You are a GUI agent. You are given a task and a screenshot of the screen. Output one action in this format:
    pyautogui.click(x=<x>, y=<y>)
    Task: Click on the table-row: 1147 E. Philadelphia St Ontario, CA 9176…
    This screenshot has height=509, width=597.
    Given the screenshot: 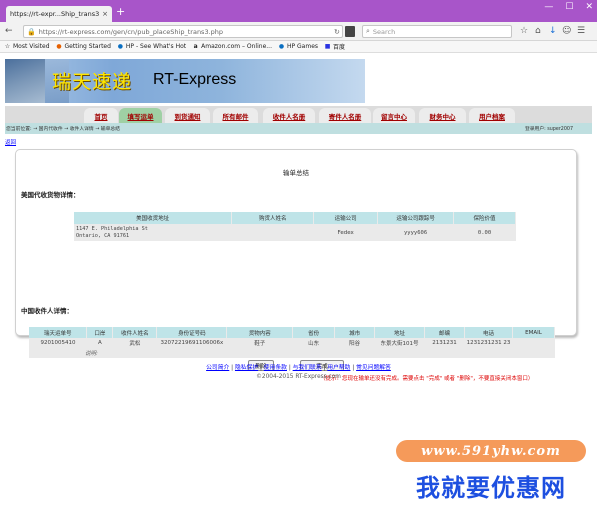 What is the action you would take?
    pyautogui.click(x=295, y=232)
    